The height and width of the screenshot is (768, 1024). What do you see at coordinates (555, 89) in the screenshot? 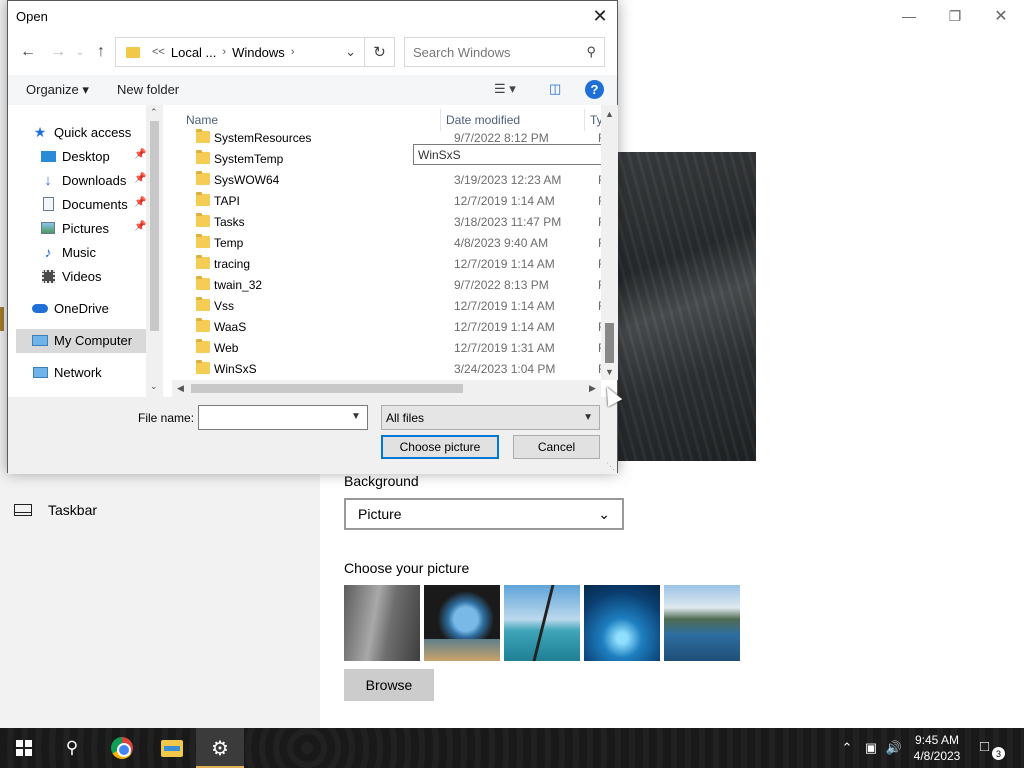
I see `preview-pane-icon: ◫` at bounding box center [555, 89].